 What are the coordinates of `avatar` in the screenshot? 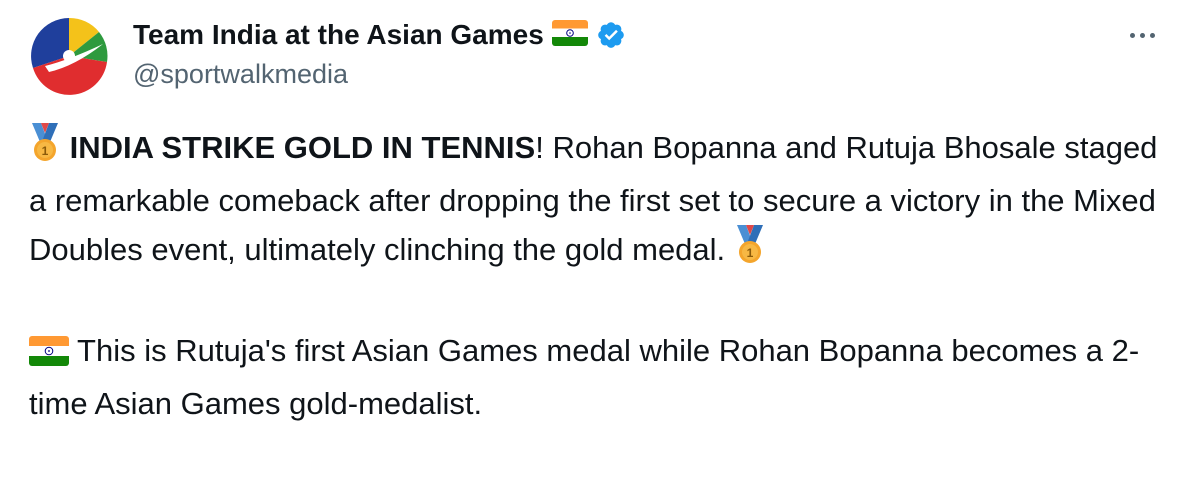 It's located at (69, 56).